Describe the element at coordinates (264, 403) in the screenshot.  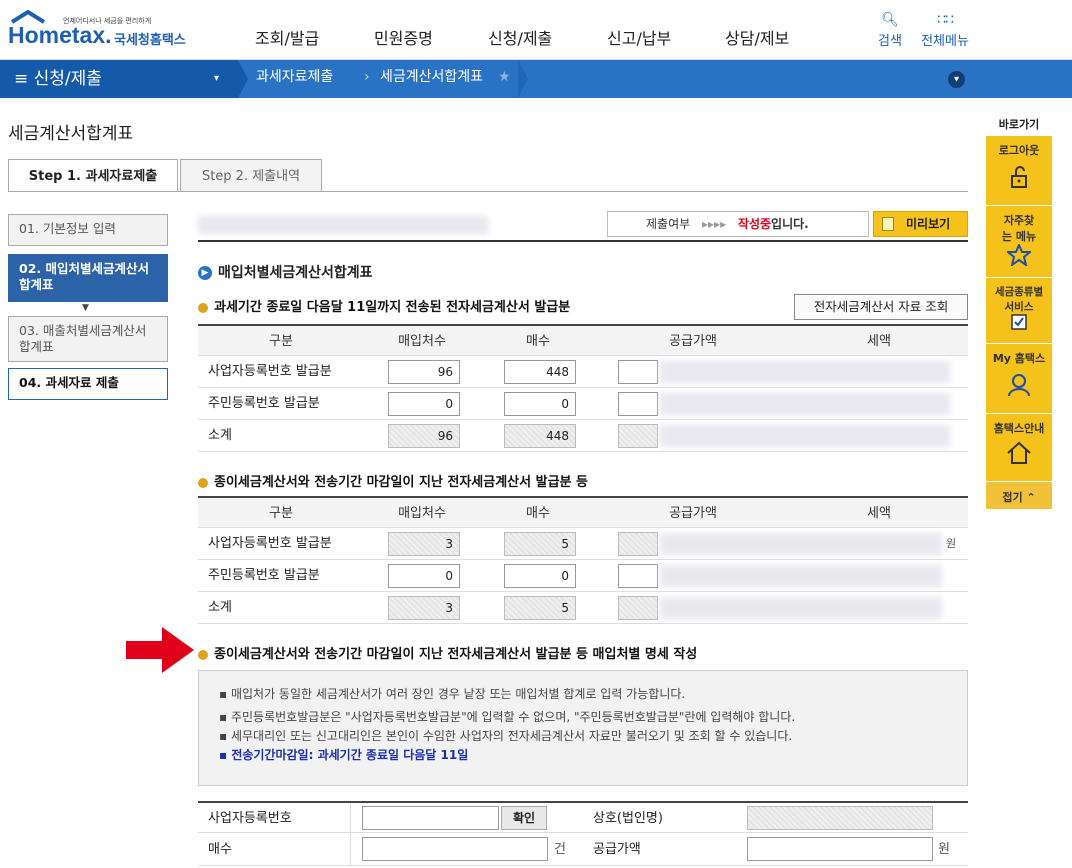
I see `row-label: 주민등록번호 발급분` at that location.